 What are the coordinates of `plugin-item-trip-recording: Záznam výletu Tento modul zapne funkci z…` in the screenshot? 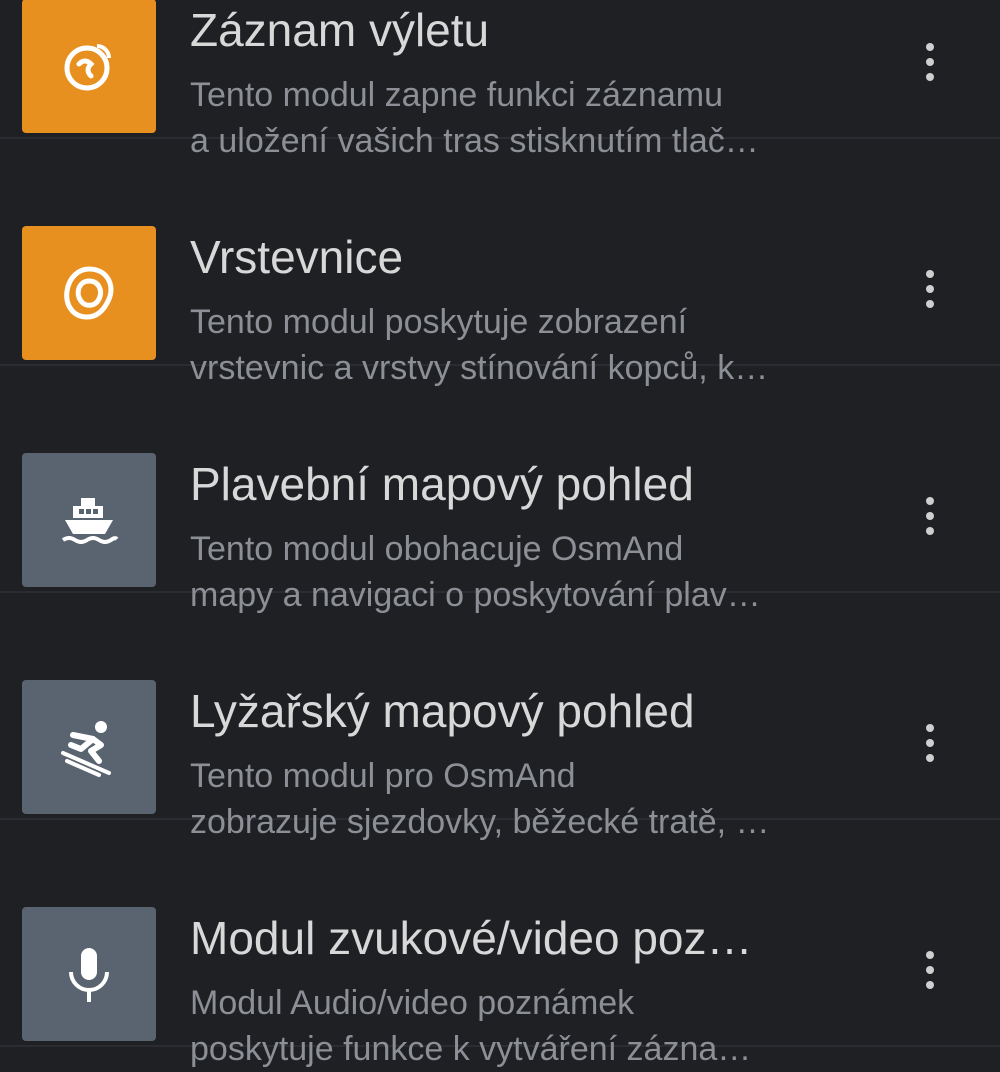 It's located at (500, 80).